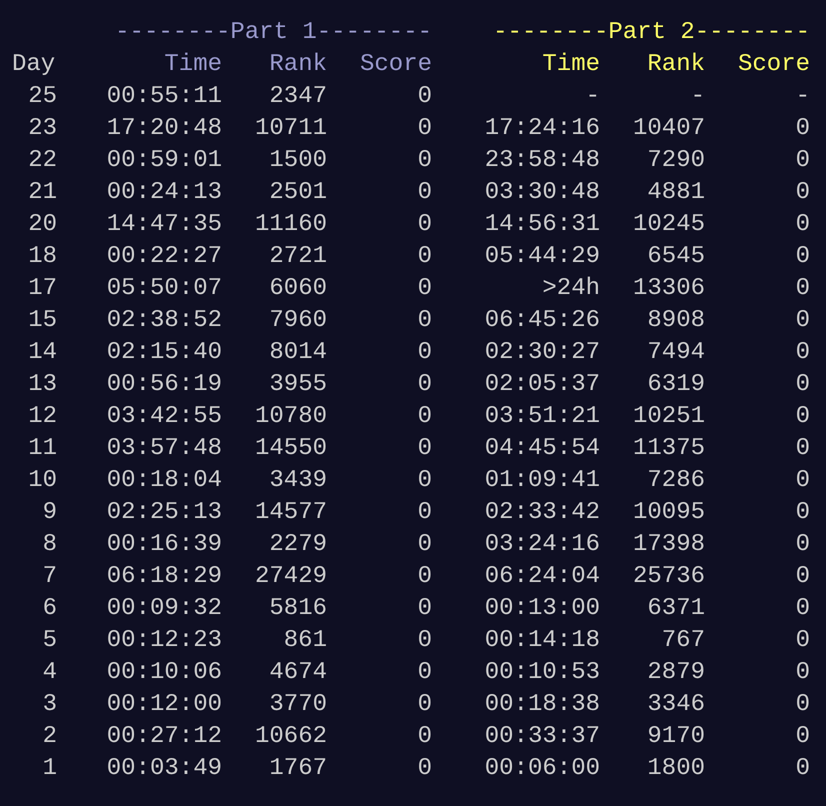  What do you see at coordinates (297, 769) in the screenshot?
I see `table-cell-text: 1767` at bounding box center [297, 769].